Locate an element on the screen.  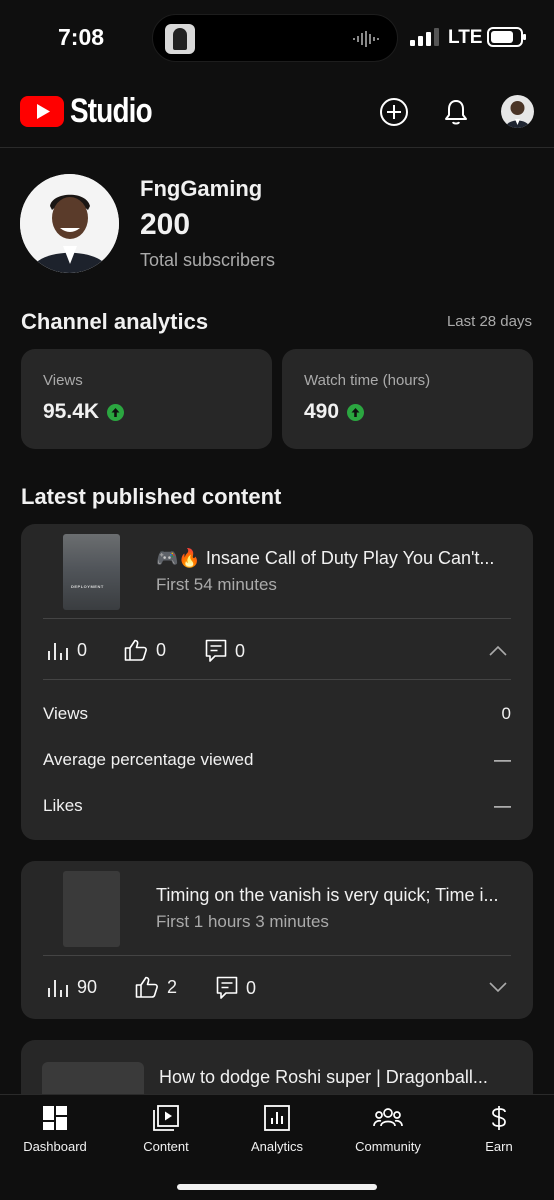
likes-count: 0 is located at coordinates (161, 649).